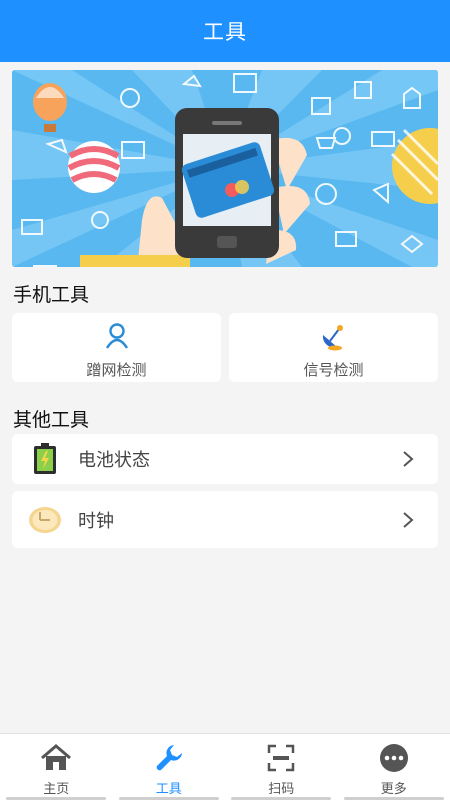  What do you see at coordinates (51, 295) in the screenshot?
I see `section-title-phone-tools: 手机工具` at bounding box center [51, 295].